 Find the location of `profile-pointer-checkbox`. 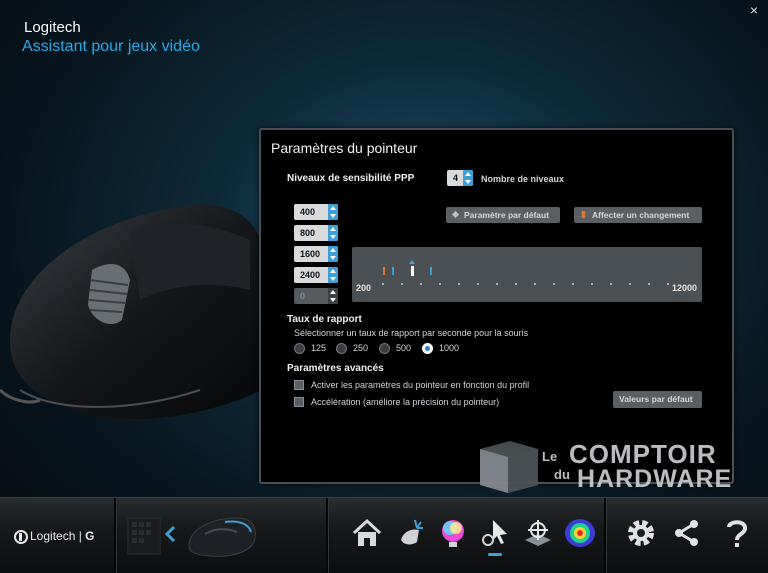

profile-pointer-checkbox is located at coordinates (299, 385).